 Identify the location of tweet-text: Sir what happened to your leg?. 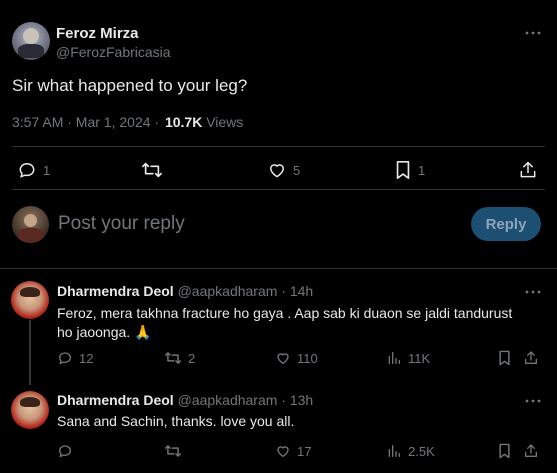
(130, 85).